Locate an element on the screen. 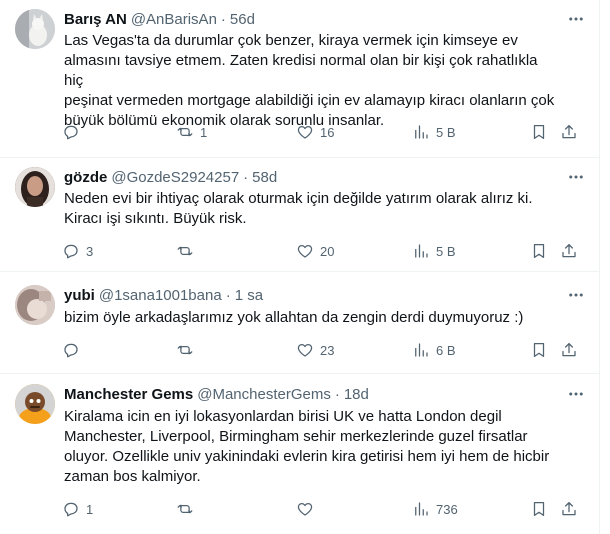 The height and width of the screenshot is (534, 610). tweet-header: Barış AN @AnBarisAn · 56d is located at coordinates (314, 19).